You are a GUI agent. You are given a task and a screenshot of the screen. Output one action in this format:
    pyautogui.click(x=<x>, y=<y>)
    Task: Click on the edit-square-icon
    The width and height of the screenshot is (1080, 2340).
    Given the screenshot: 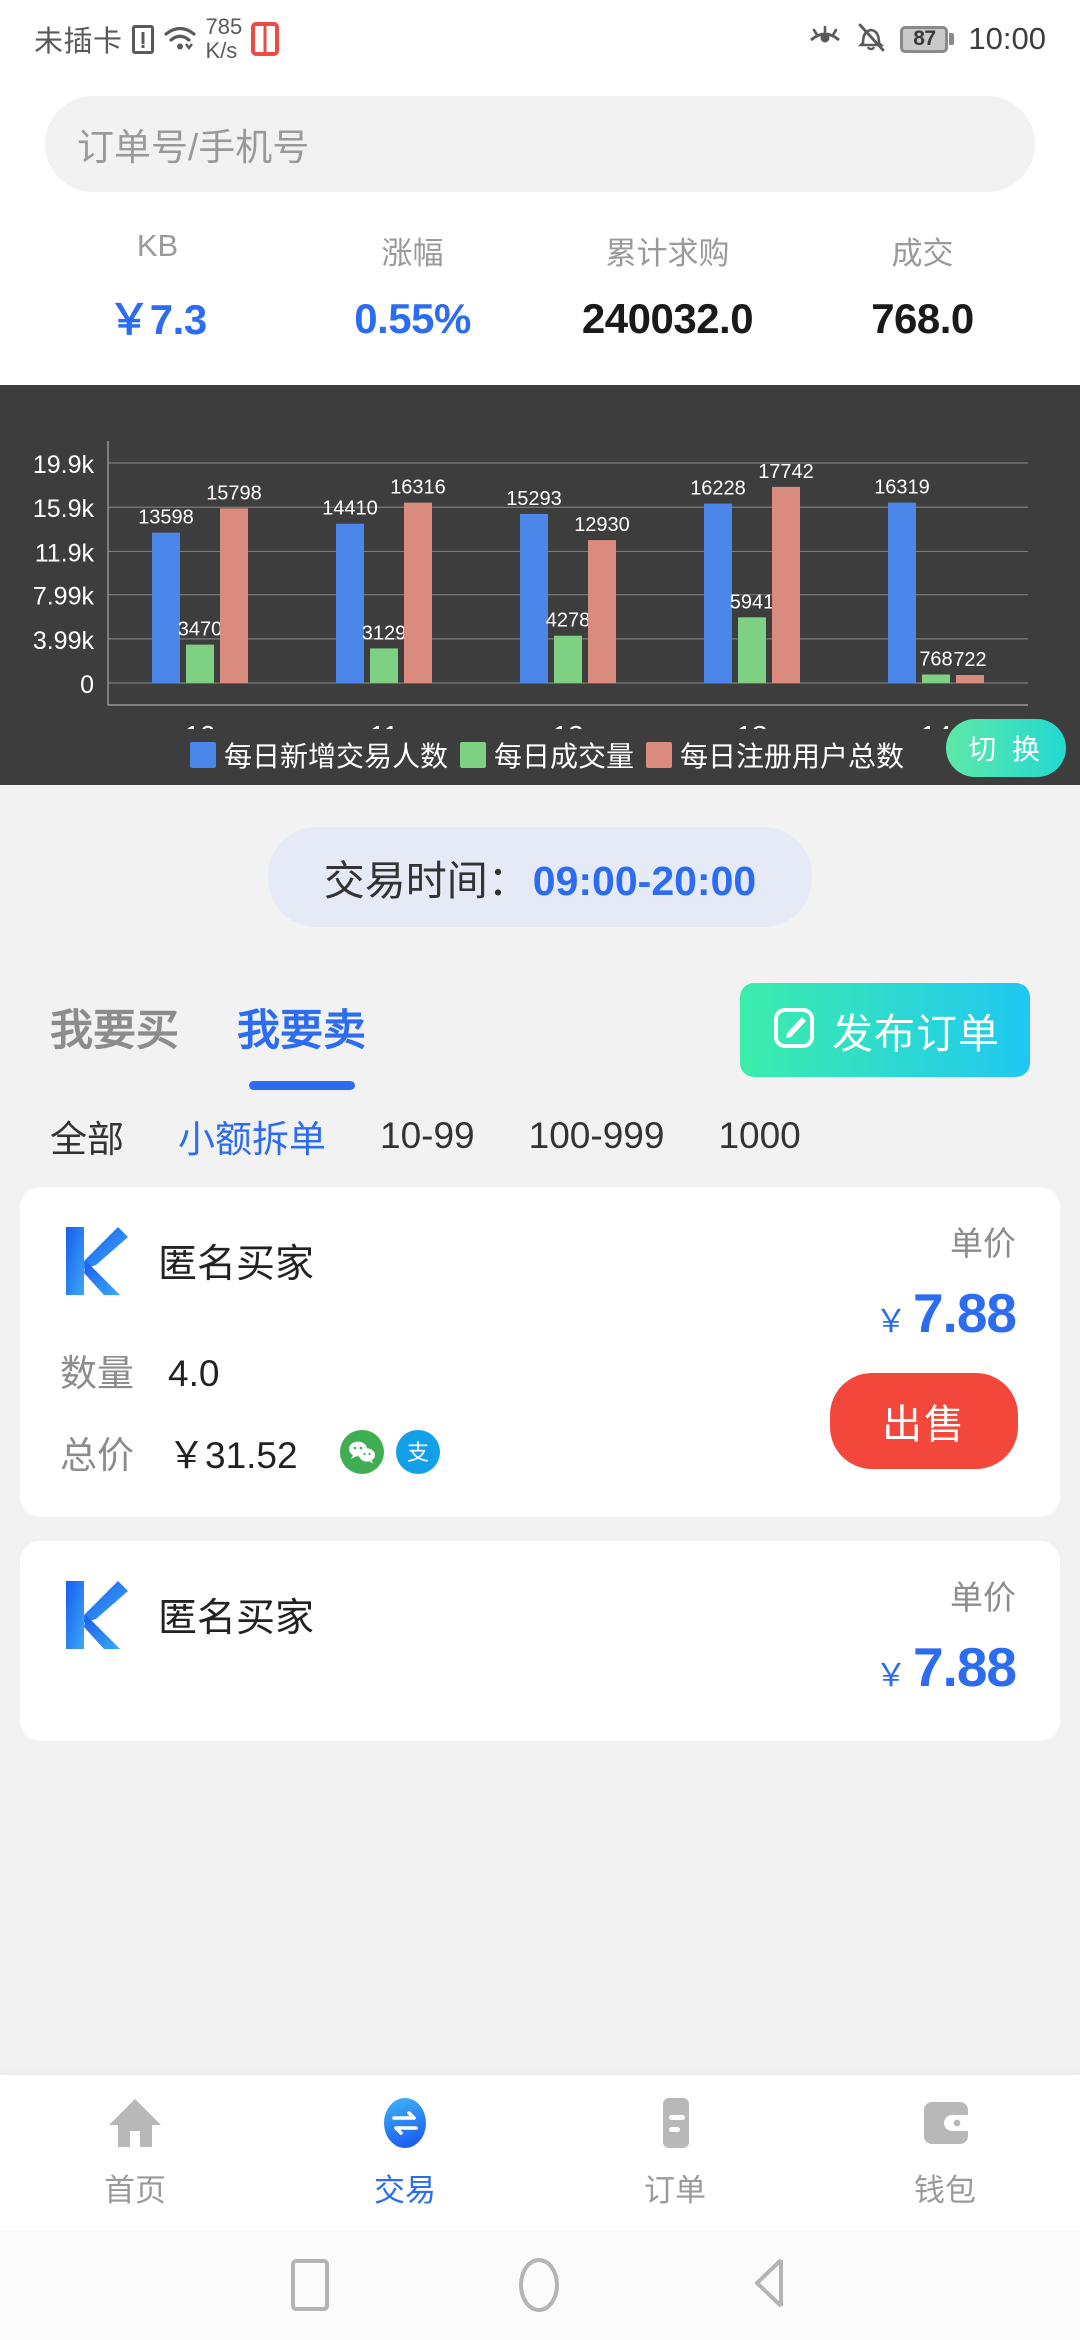 What is the action you would take?
    pyautogui.click(x=794, y=1030)
    